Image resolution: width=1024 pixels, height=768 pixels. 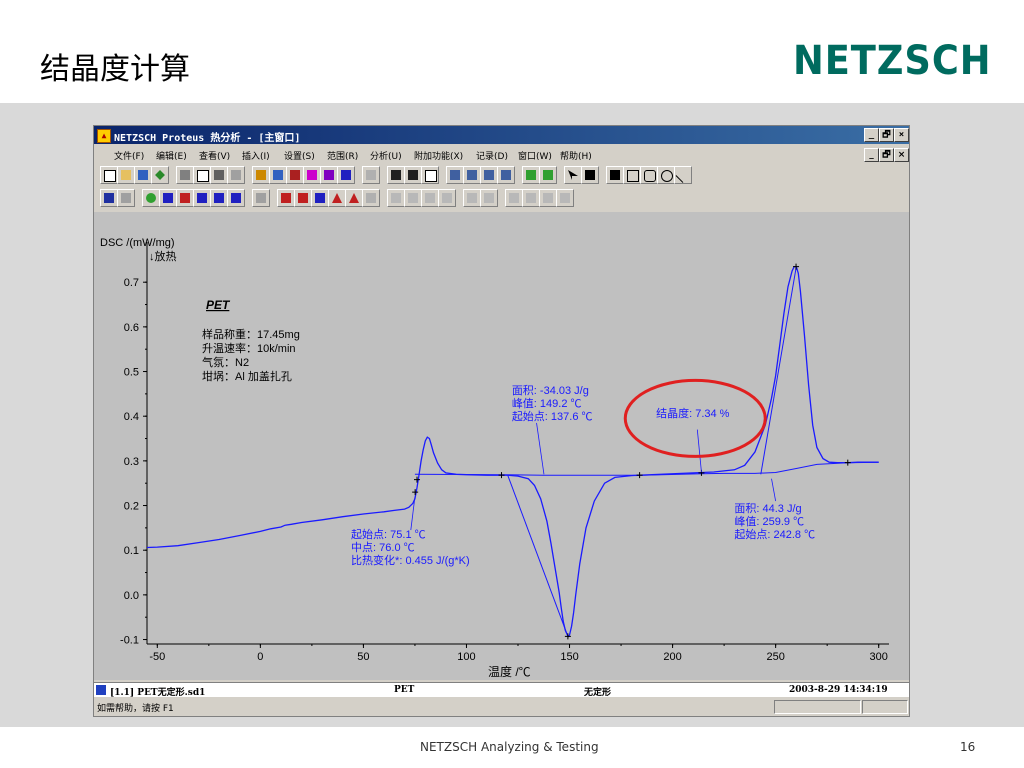 What do you see at coordinates (565, 198) in the screenshot?
I see `disabled-10-icon` at bounding box center [565, 198].